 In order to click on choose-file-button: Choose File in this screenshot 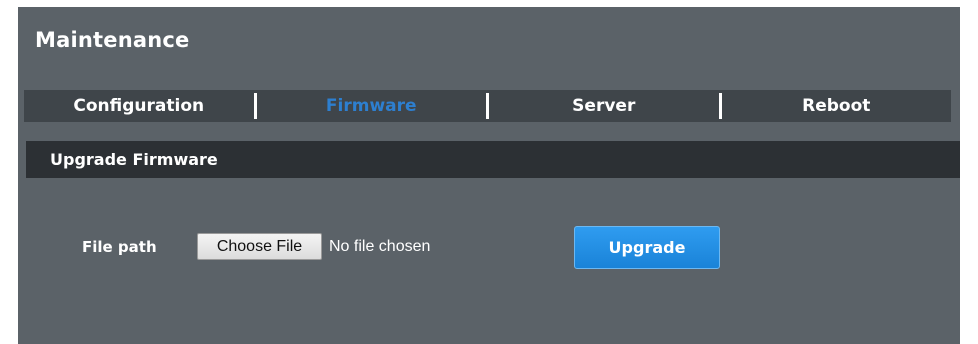, I will do `click(259, 246)`.